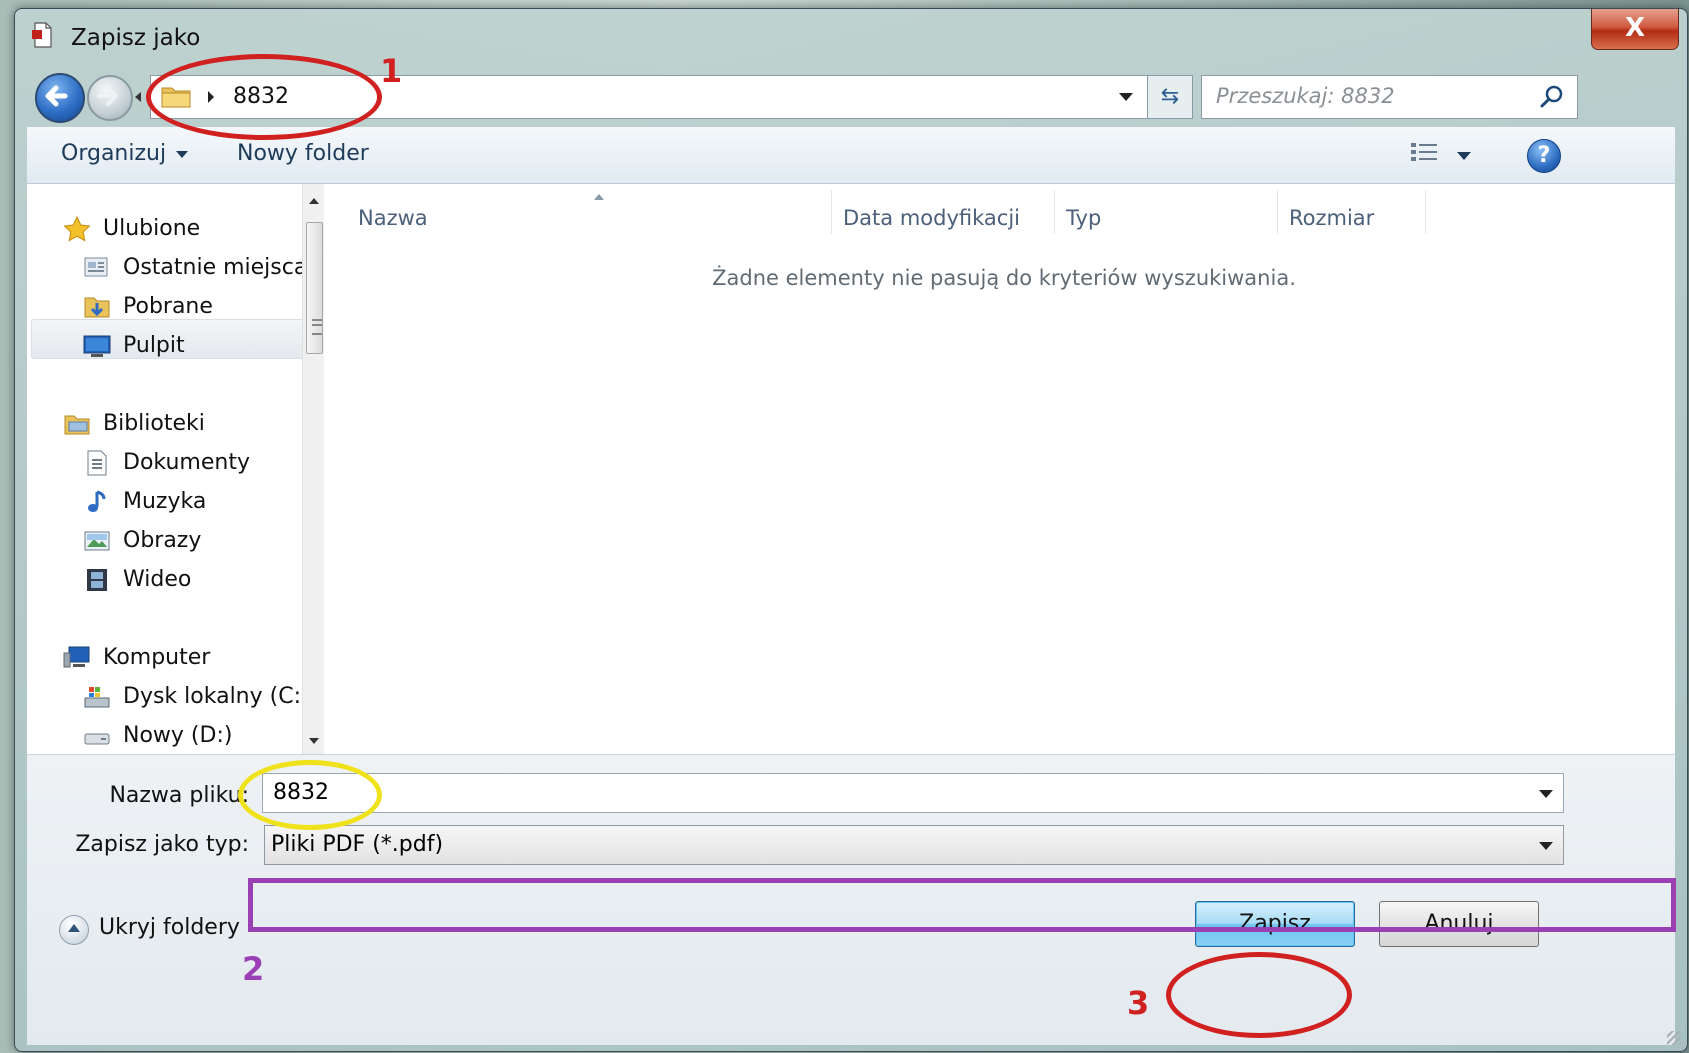 The image size is (1689, 1053). Describe the element at coordinates (179, 795) in the screenshot. I see `filename-label: Nazwa pliku:` at that location.